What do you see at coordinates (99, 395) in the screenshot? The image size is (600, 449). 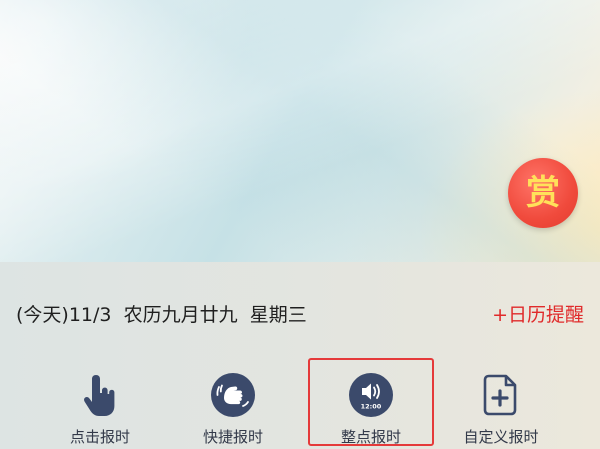 I see `tap-hand-icon` at bounding box center [99, 395].